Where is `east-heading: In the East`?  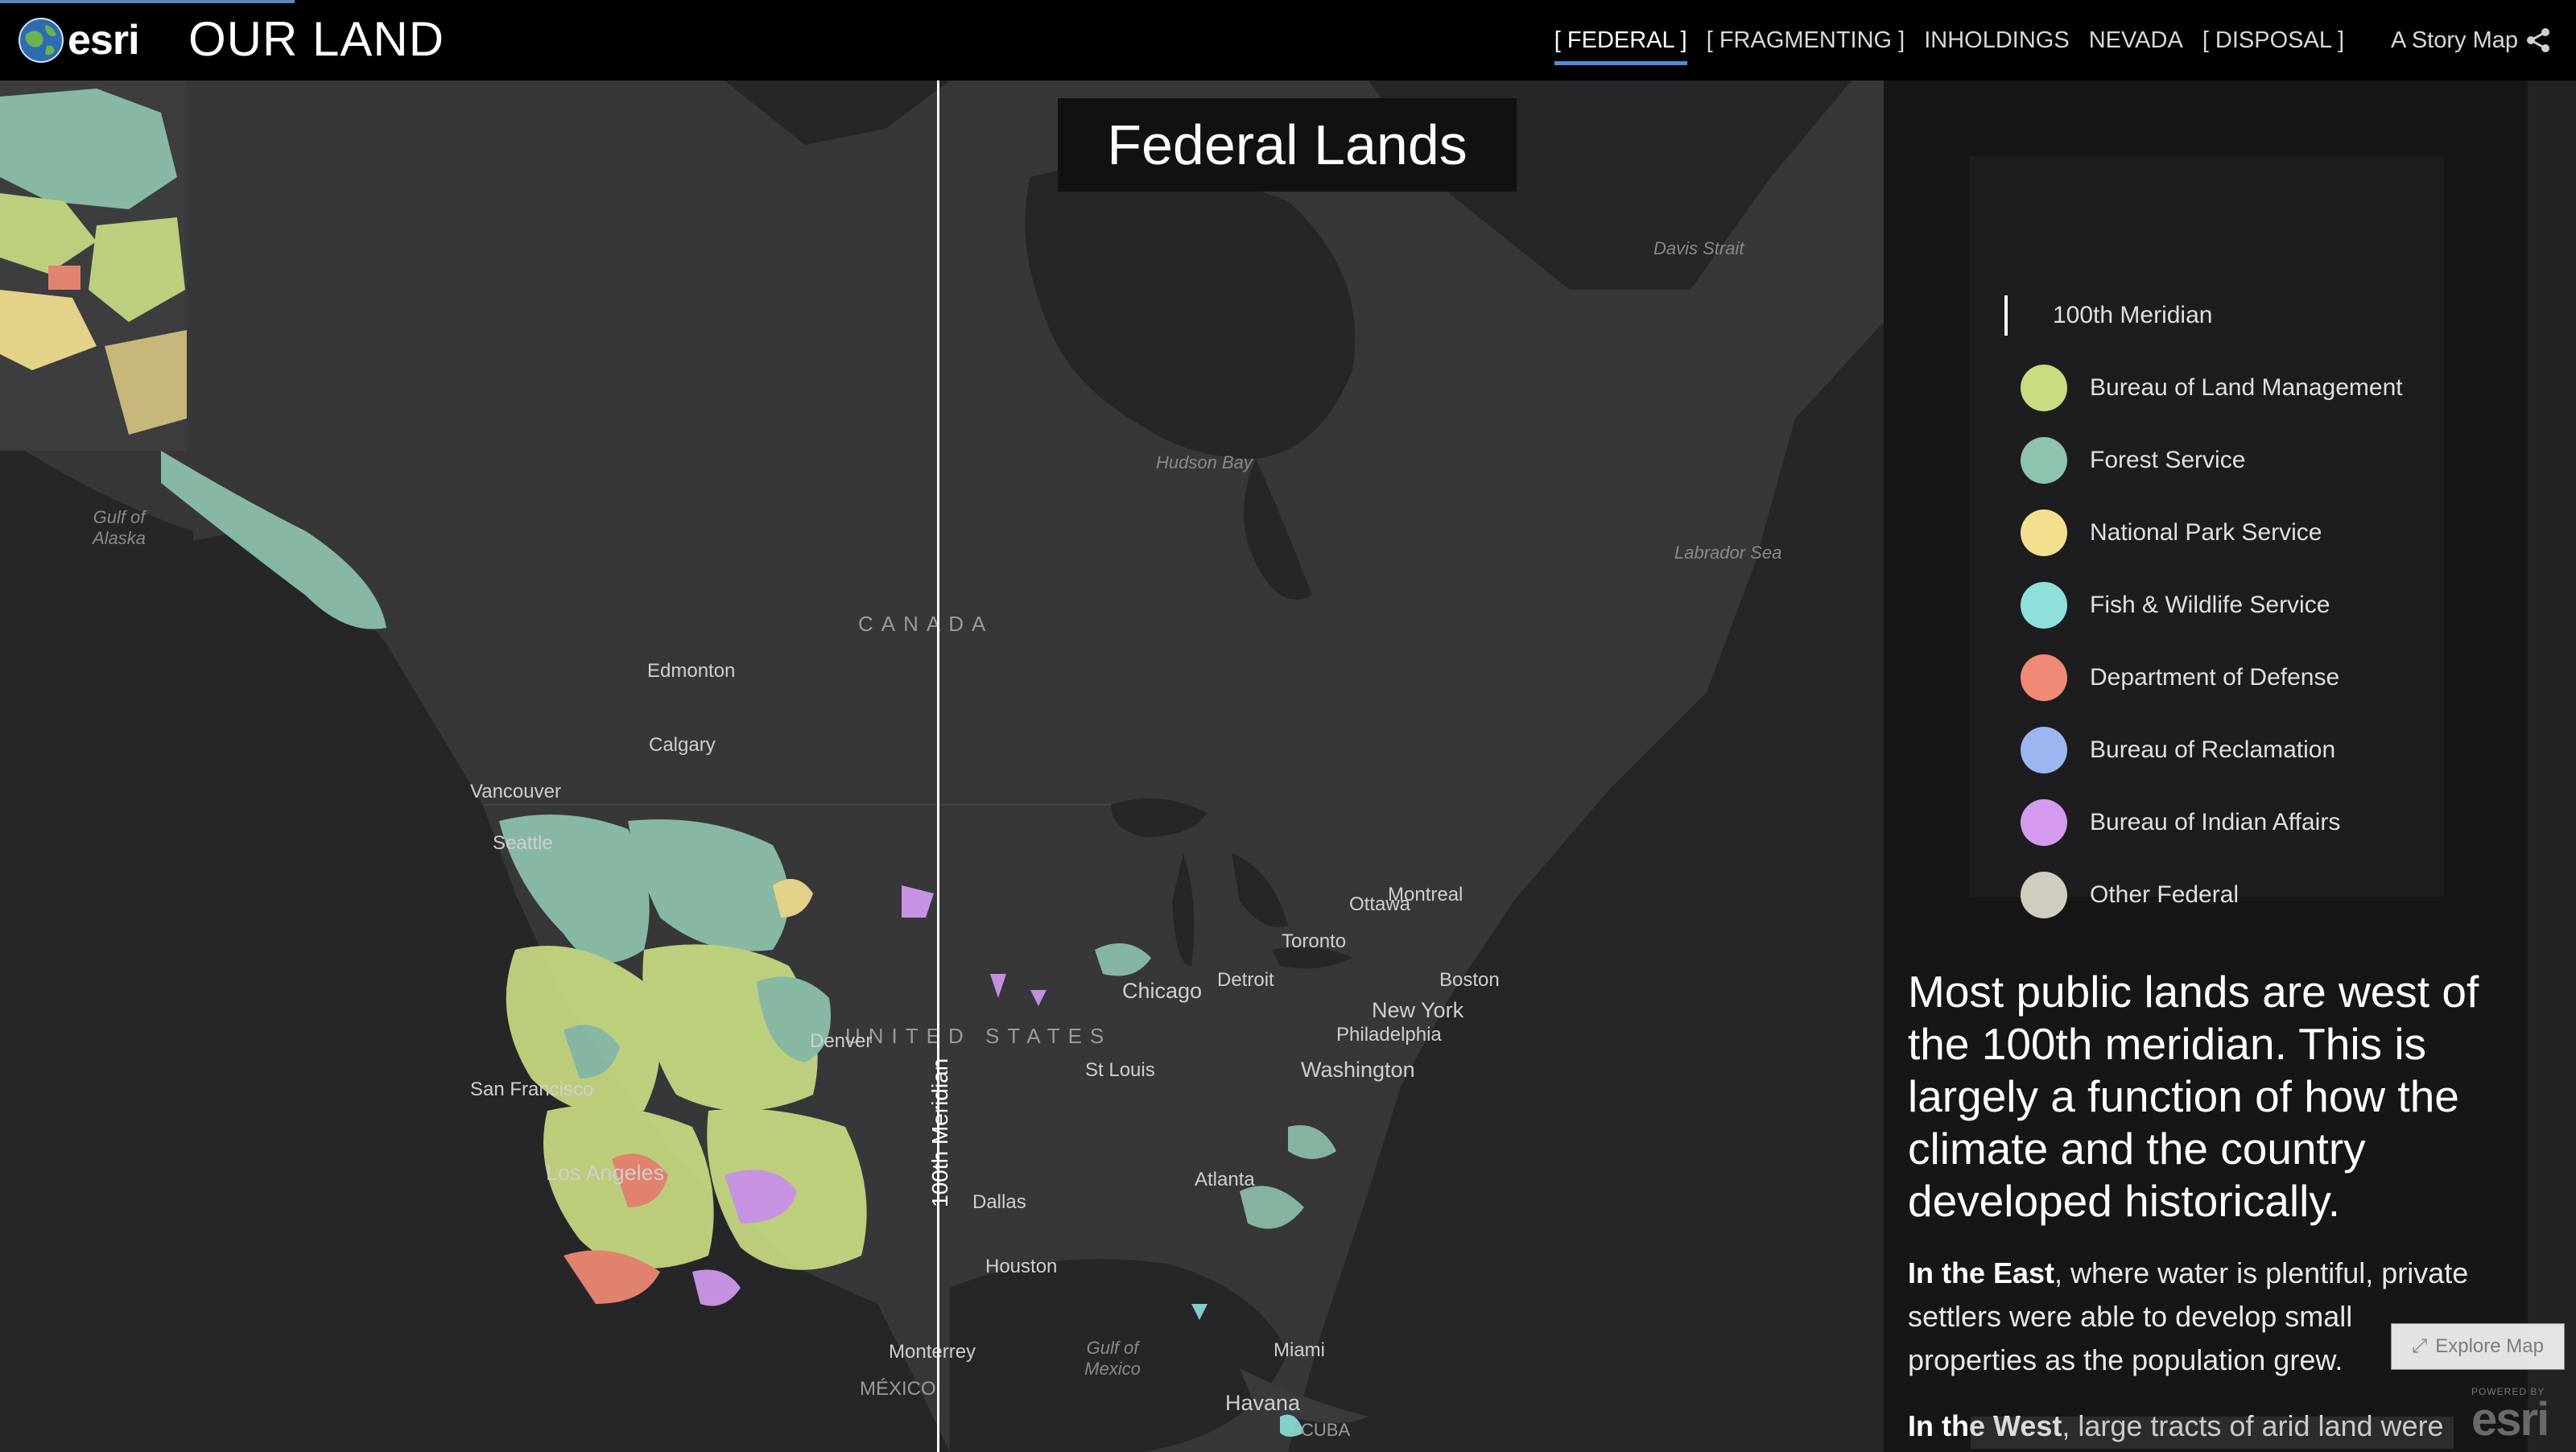 east-heading: In the East is located at coordinates (1981, 1272).